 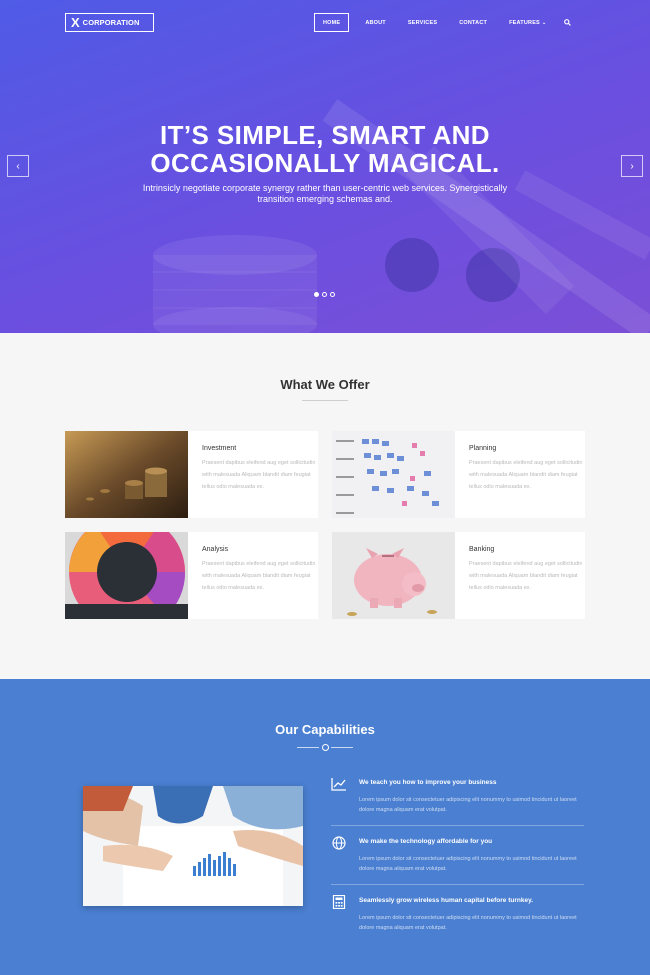 I want to click on chevron-down-icon: ⌄, so click(x=544, y=22).